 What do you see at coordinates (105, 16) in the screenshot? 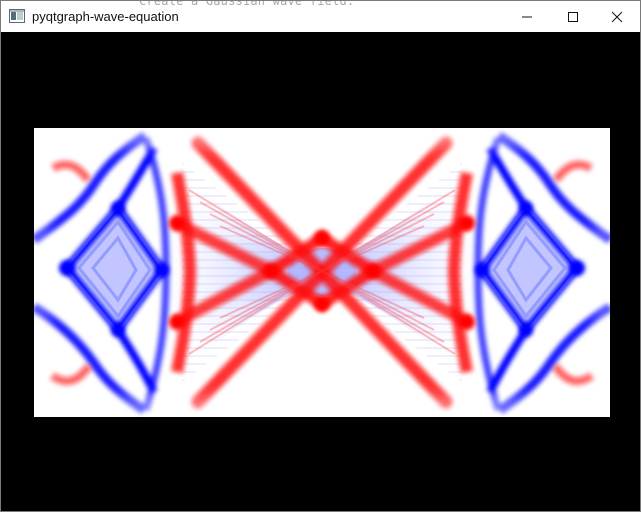
I see `window-title: pyqtgraph-wave-equation` at bounding box center [105, 16].